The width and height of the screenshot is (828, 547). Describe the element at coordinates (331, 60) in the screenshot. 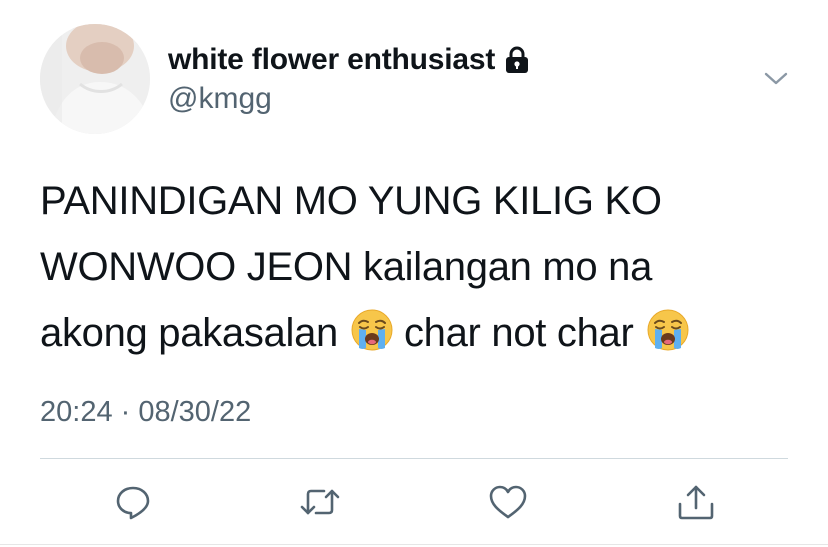

I see `display-name: white flower enthusiast` at that location.